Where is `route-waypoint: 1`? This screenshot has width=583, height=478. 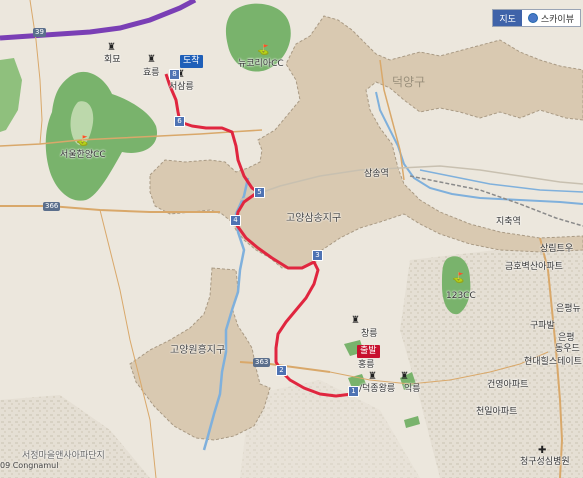
route-waypoint: 1 is located at coordinates (353, 391).